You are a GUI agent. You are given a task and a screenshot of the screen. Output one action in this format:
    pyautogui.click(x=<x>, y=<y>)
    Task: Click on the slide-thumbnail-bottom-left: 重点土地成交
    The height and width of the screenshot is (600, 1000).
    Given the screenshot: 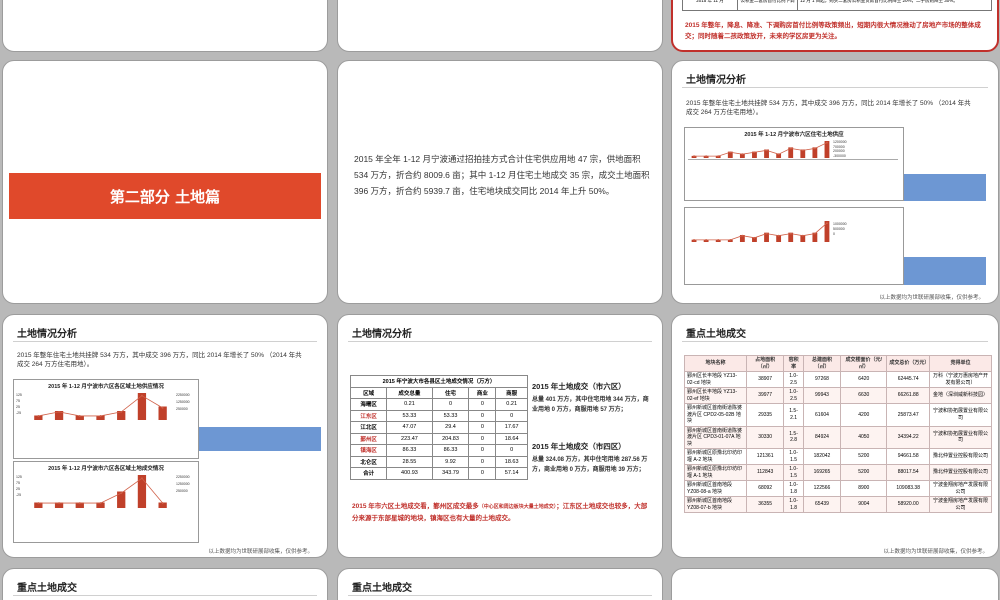 What is the action you would take?
    pyautogui.click(x=165, y=584)
    